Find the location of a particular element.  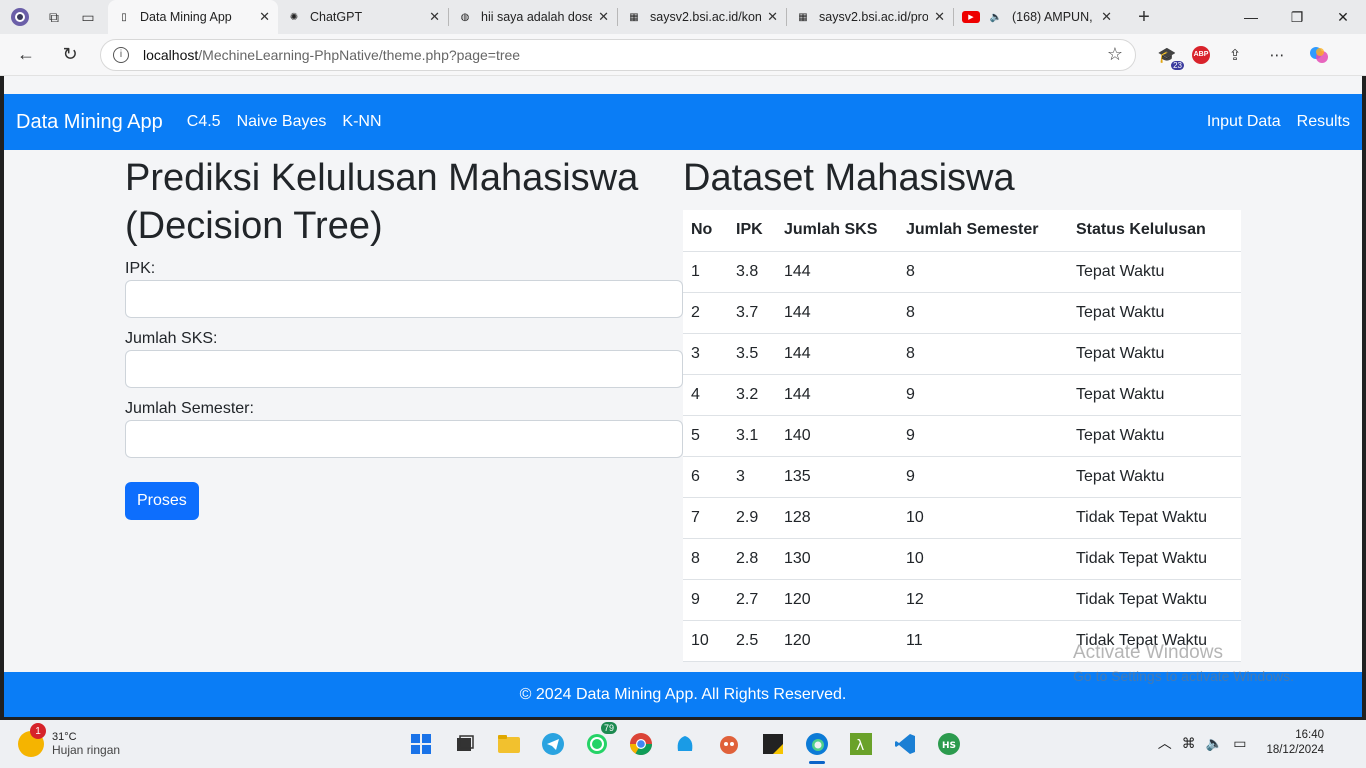

close-window-icon: ✕ is located at coordinates (1343, 17).